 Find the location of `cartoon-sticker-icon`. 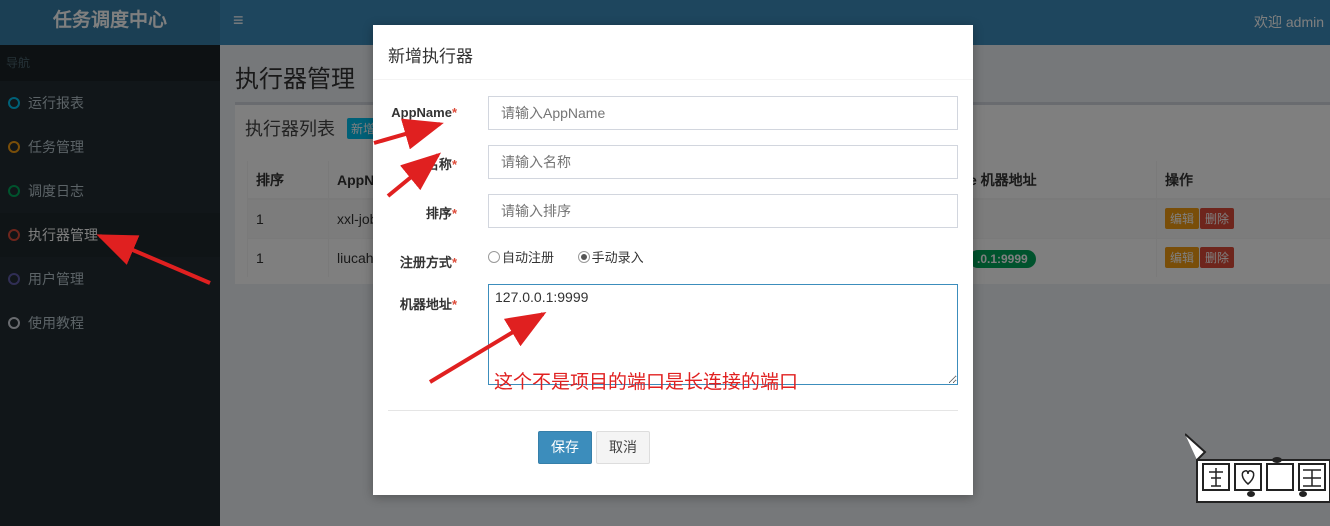

cartoon-sticker-icon is located at coordinates (1257, 468).